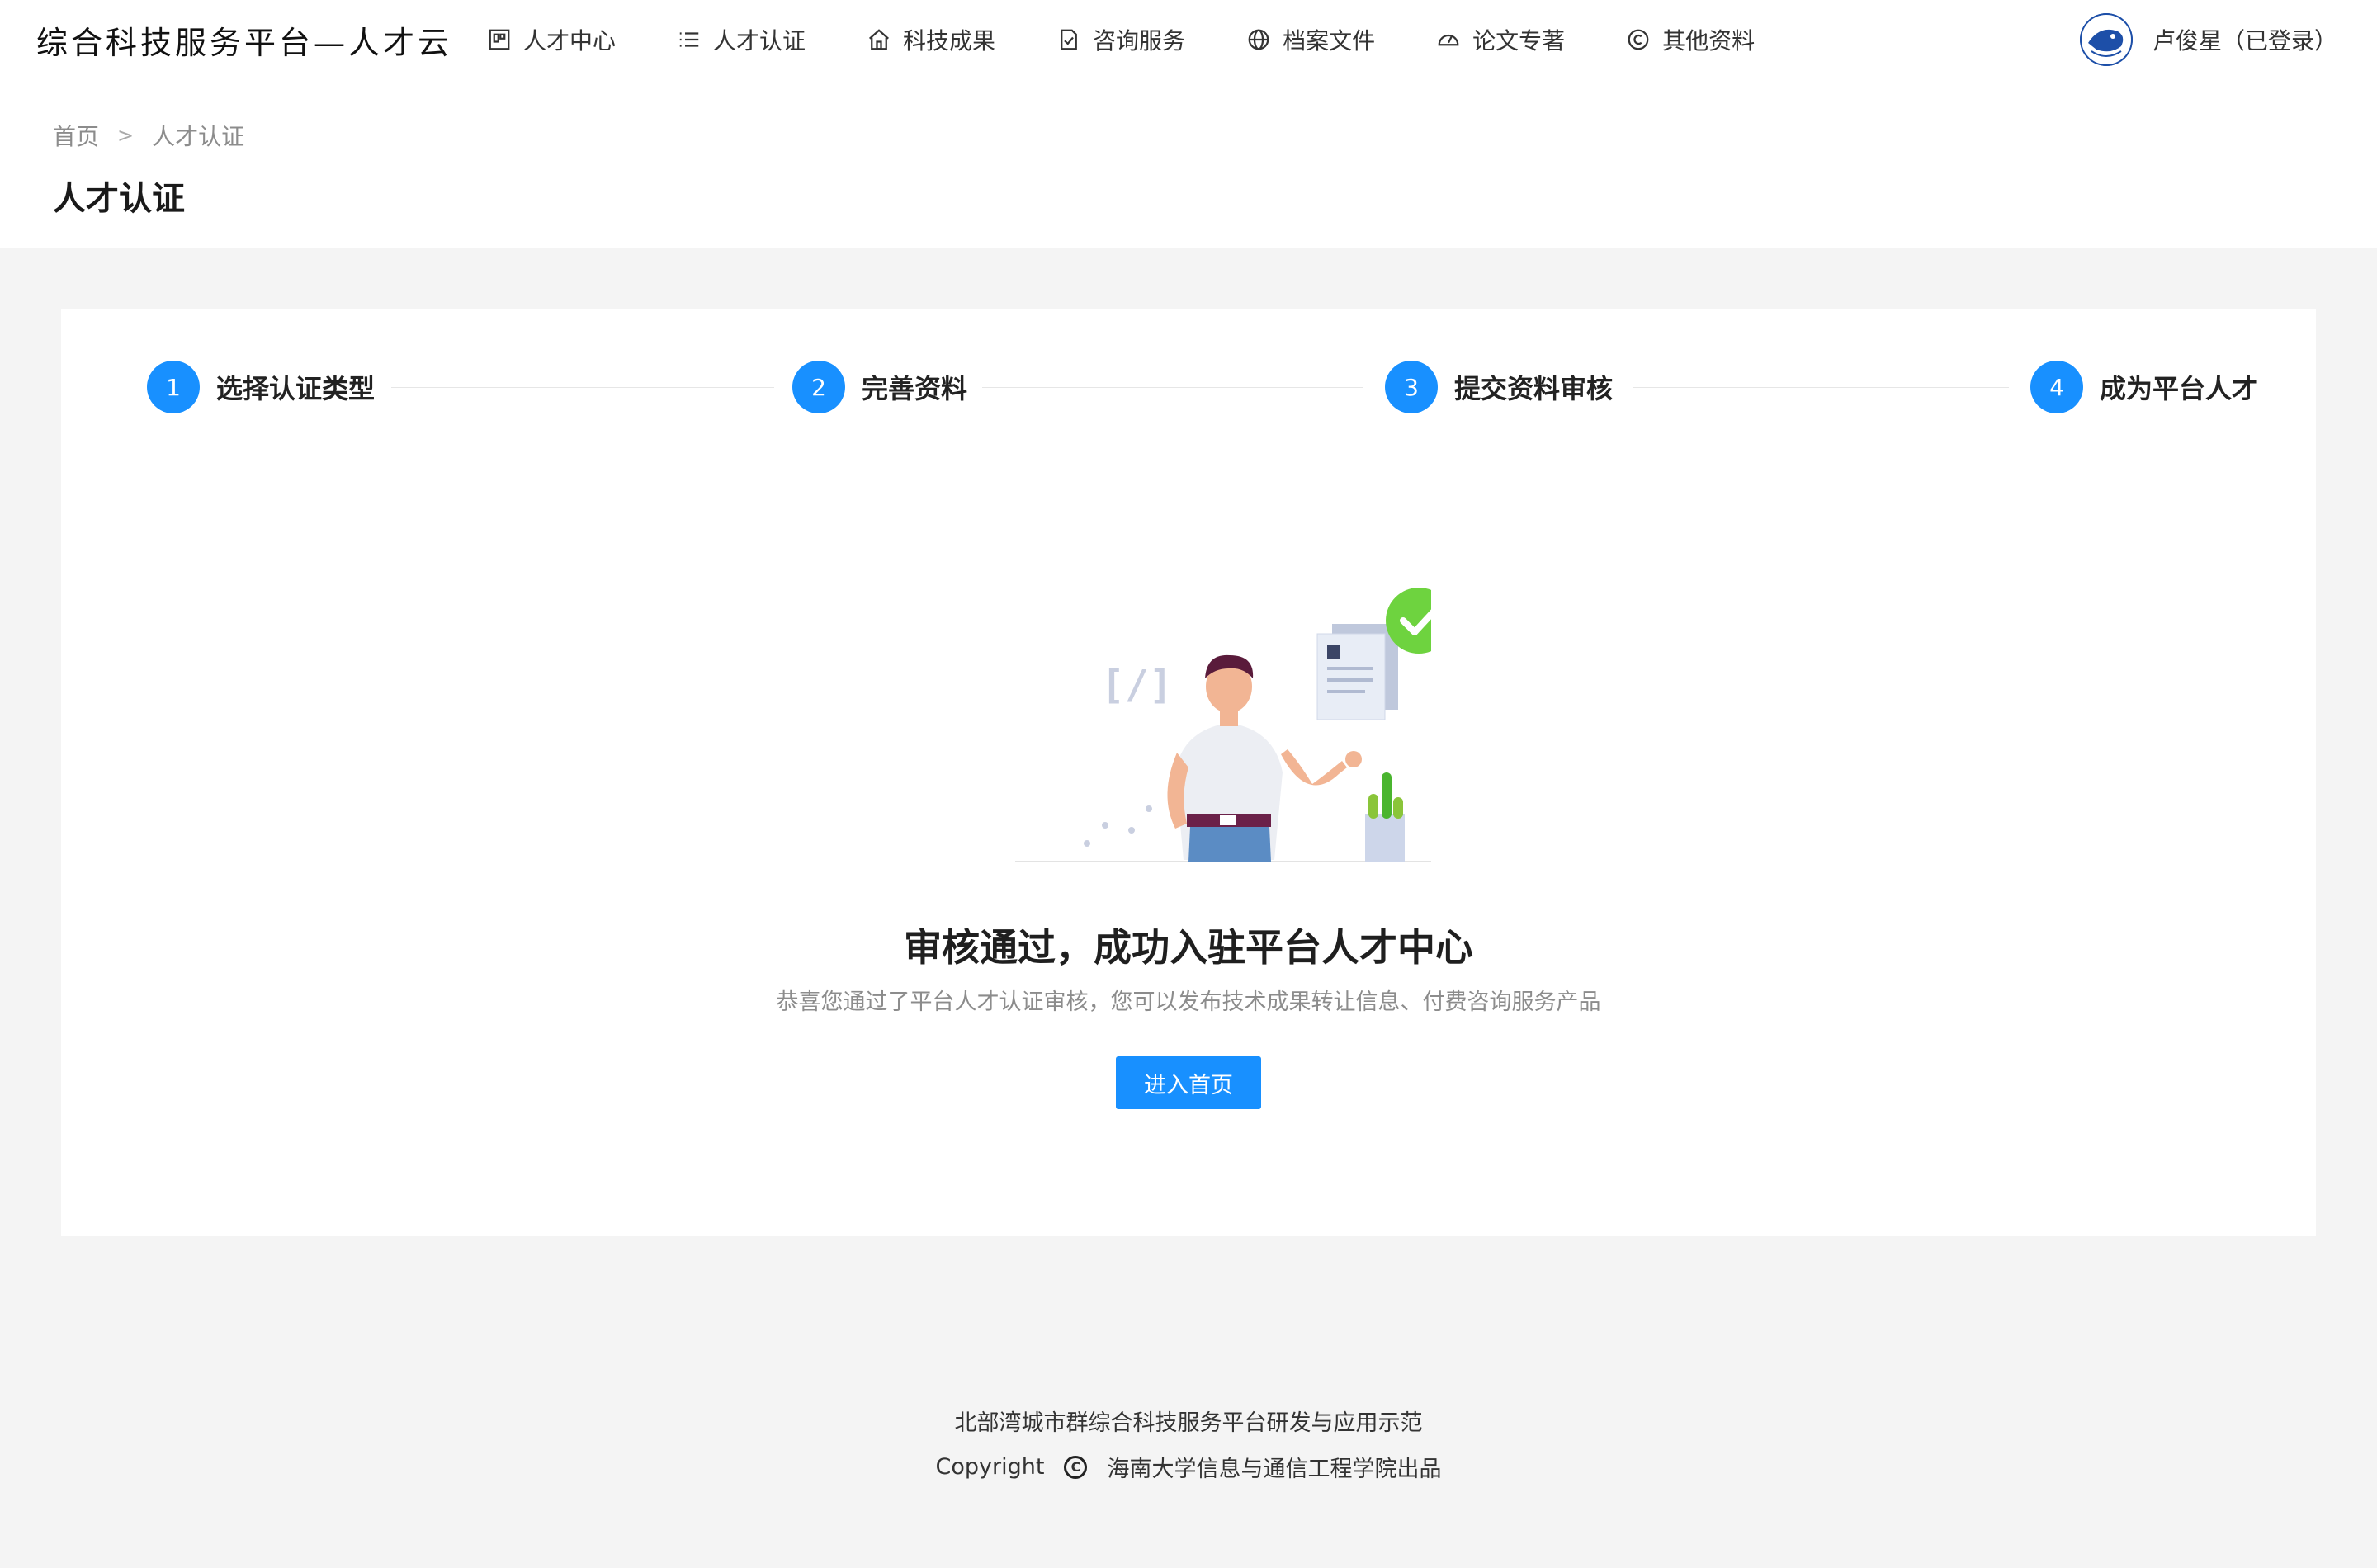 The height and width of the screenshot is (1568, 2377). Describe the element at coordinates (244, 39) in the screenshot. I see `site-logo: 综合科技服务平台—人才云` at that location.